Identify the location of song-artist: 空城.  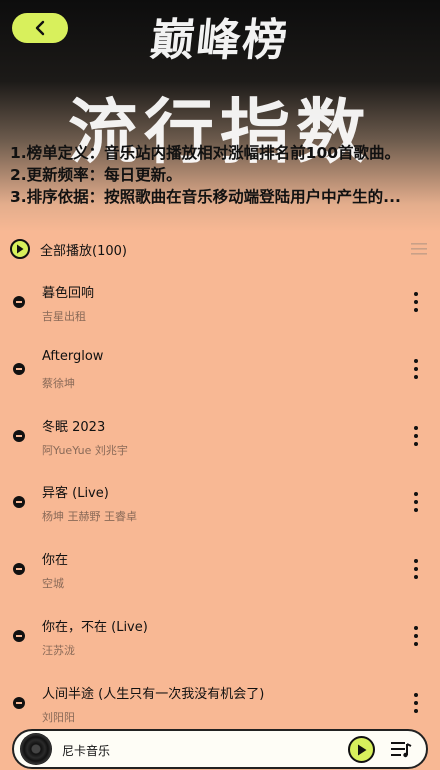
(53, 584).